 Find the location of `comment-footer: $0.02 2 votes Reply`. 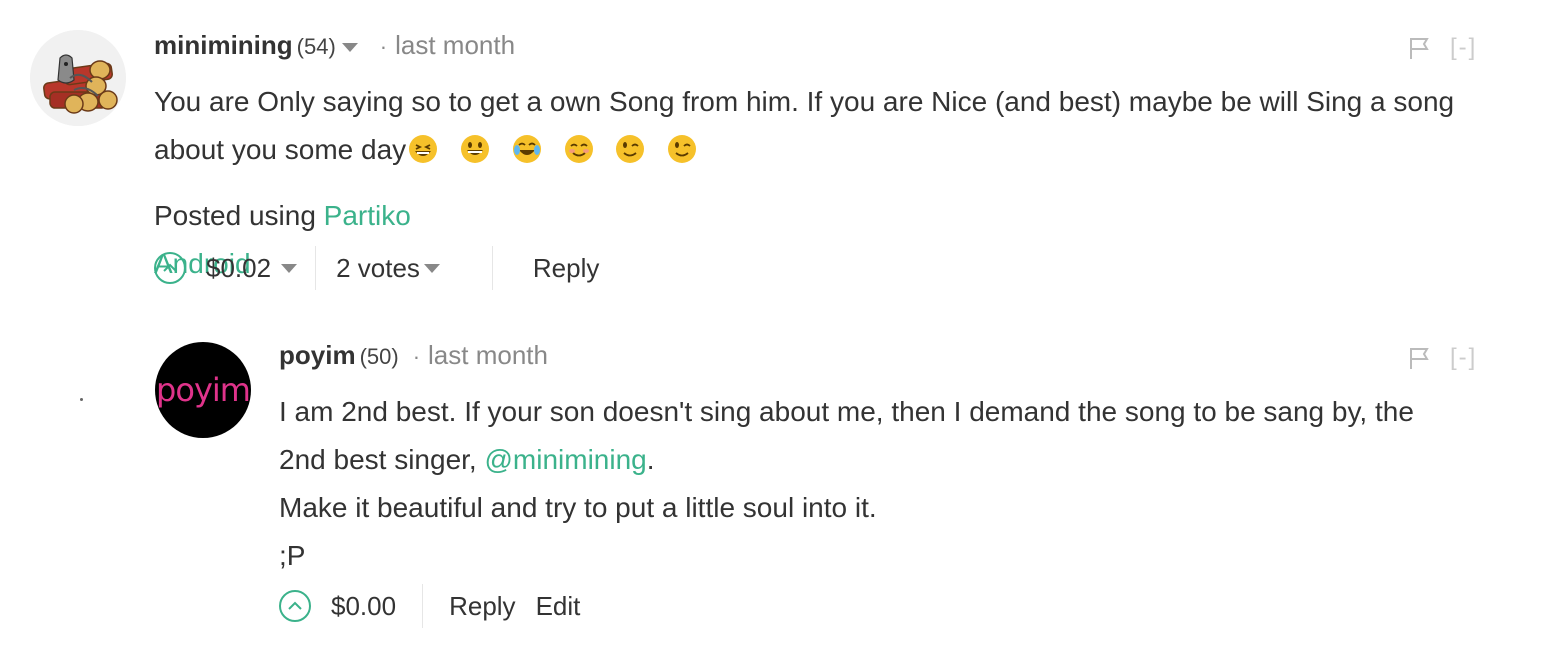

comment-footer: $0.02 2 votes Reply is located at coordinates (376, 268).